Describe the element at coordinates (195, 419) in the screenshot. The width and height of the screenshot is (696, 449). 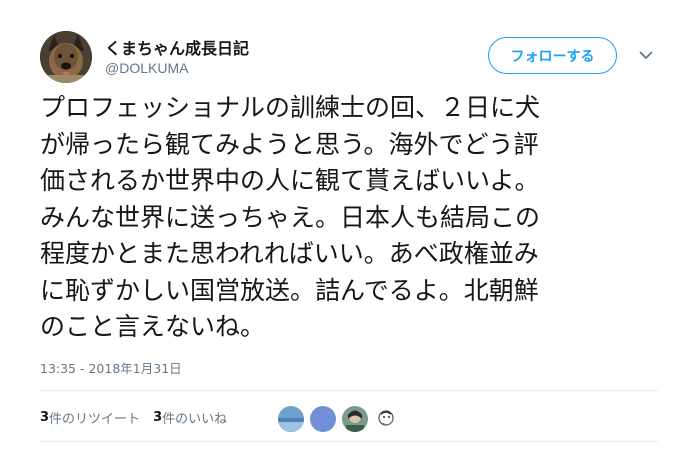
I see `likes-label: 件のいいね` at that location.